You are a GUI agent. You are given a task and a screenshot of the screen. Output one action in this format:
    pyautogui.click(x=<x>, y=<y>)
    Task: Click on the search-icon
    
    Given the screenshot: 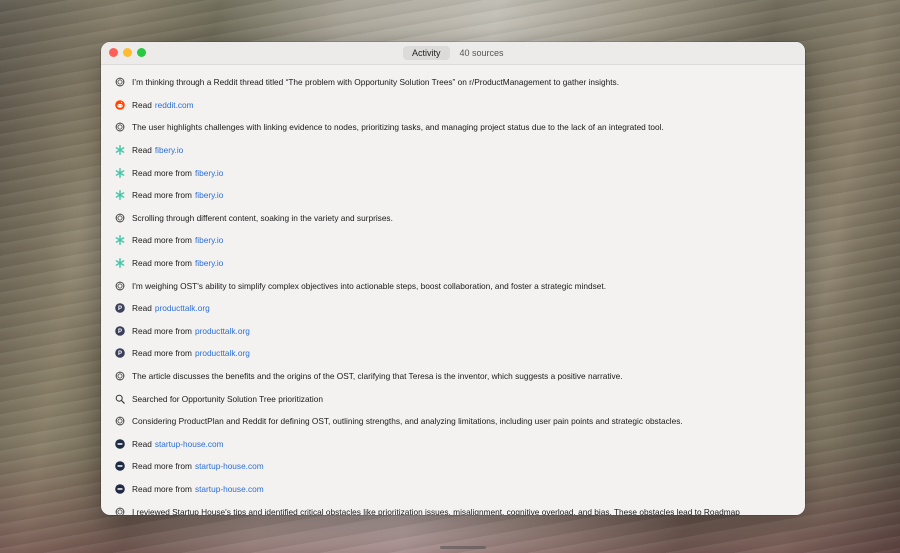 What is the action you would take?
    pyautogui.click(x=120, y=399)
    